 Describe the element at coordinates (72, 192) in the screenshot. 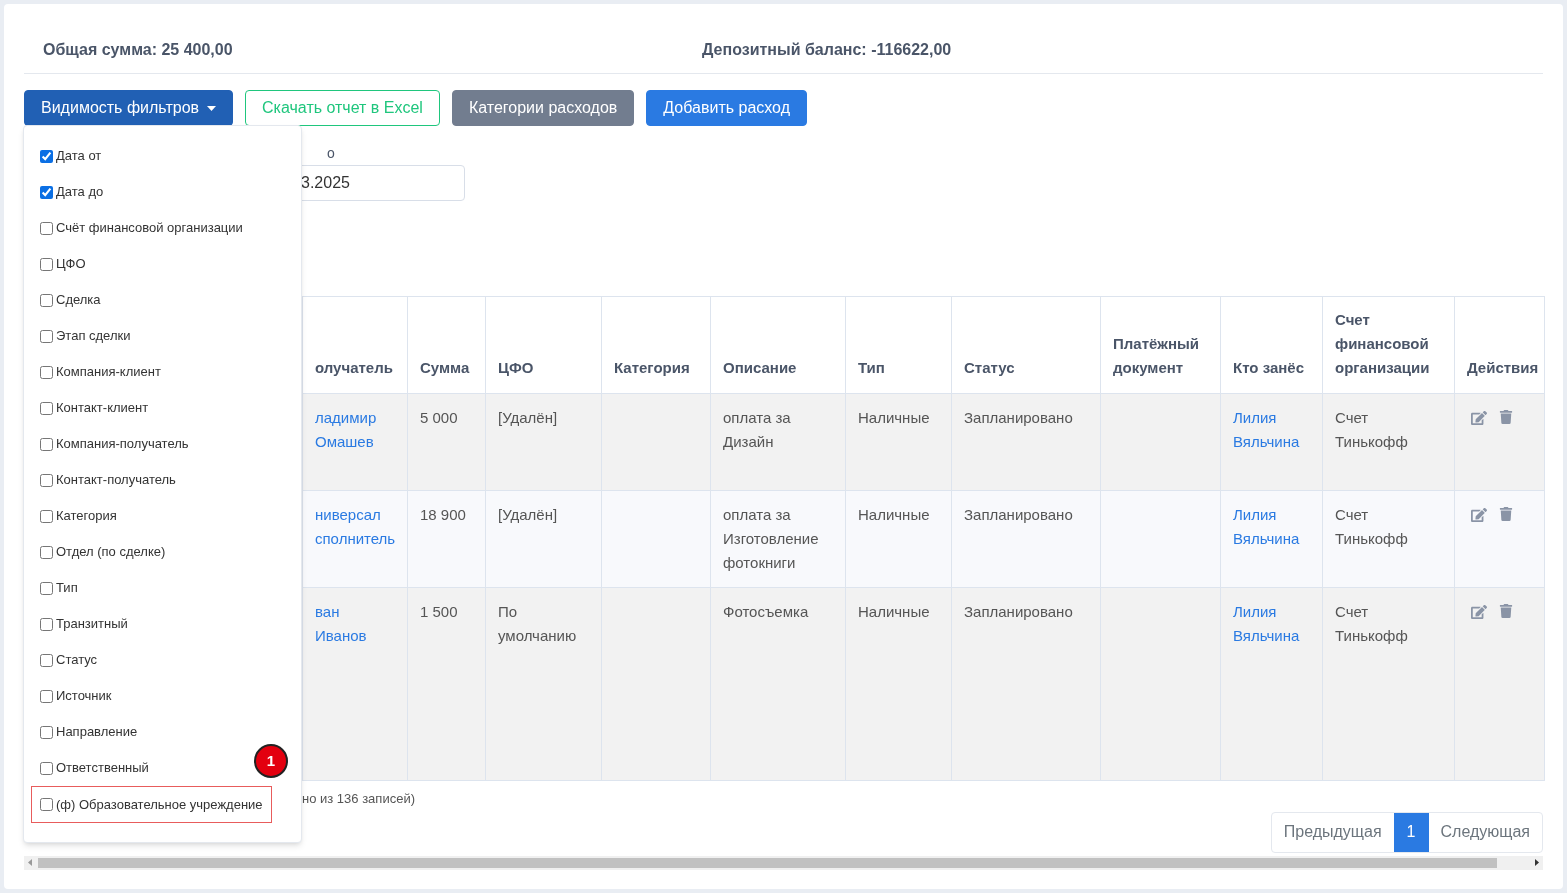

I see `filter-option: Дата до` at that location.